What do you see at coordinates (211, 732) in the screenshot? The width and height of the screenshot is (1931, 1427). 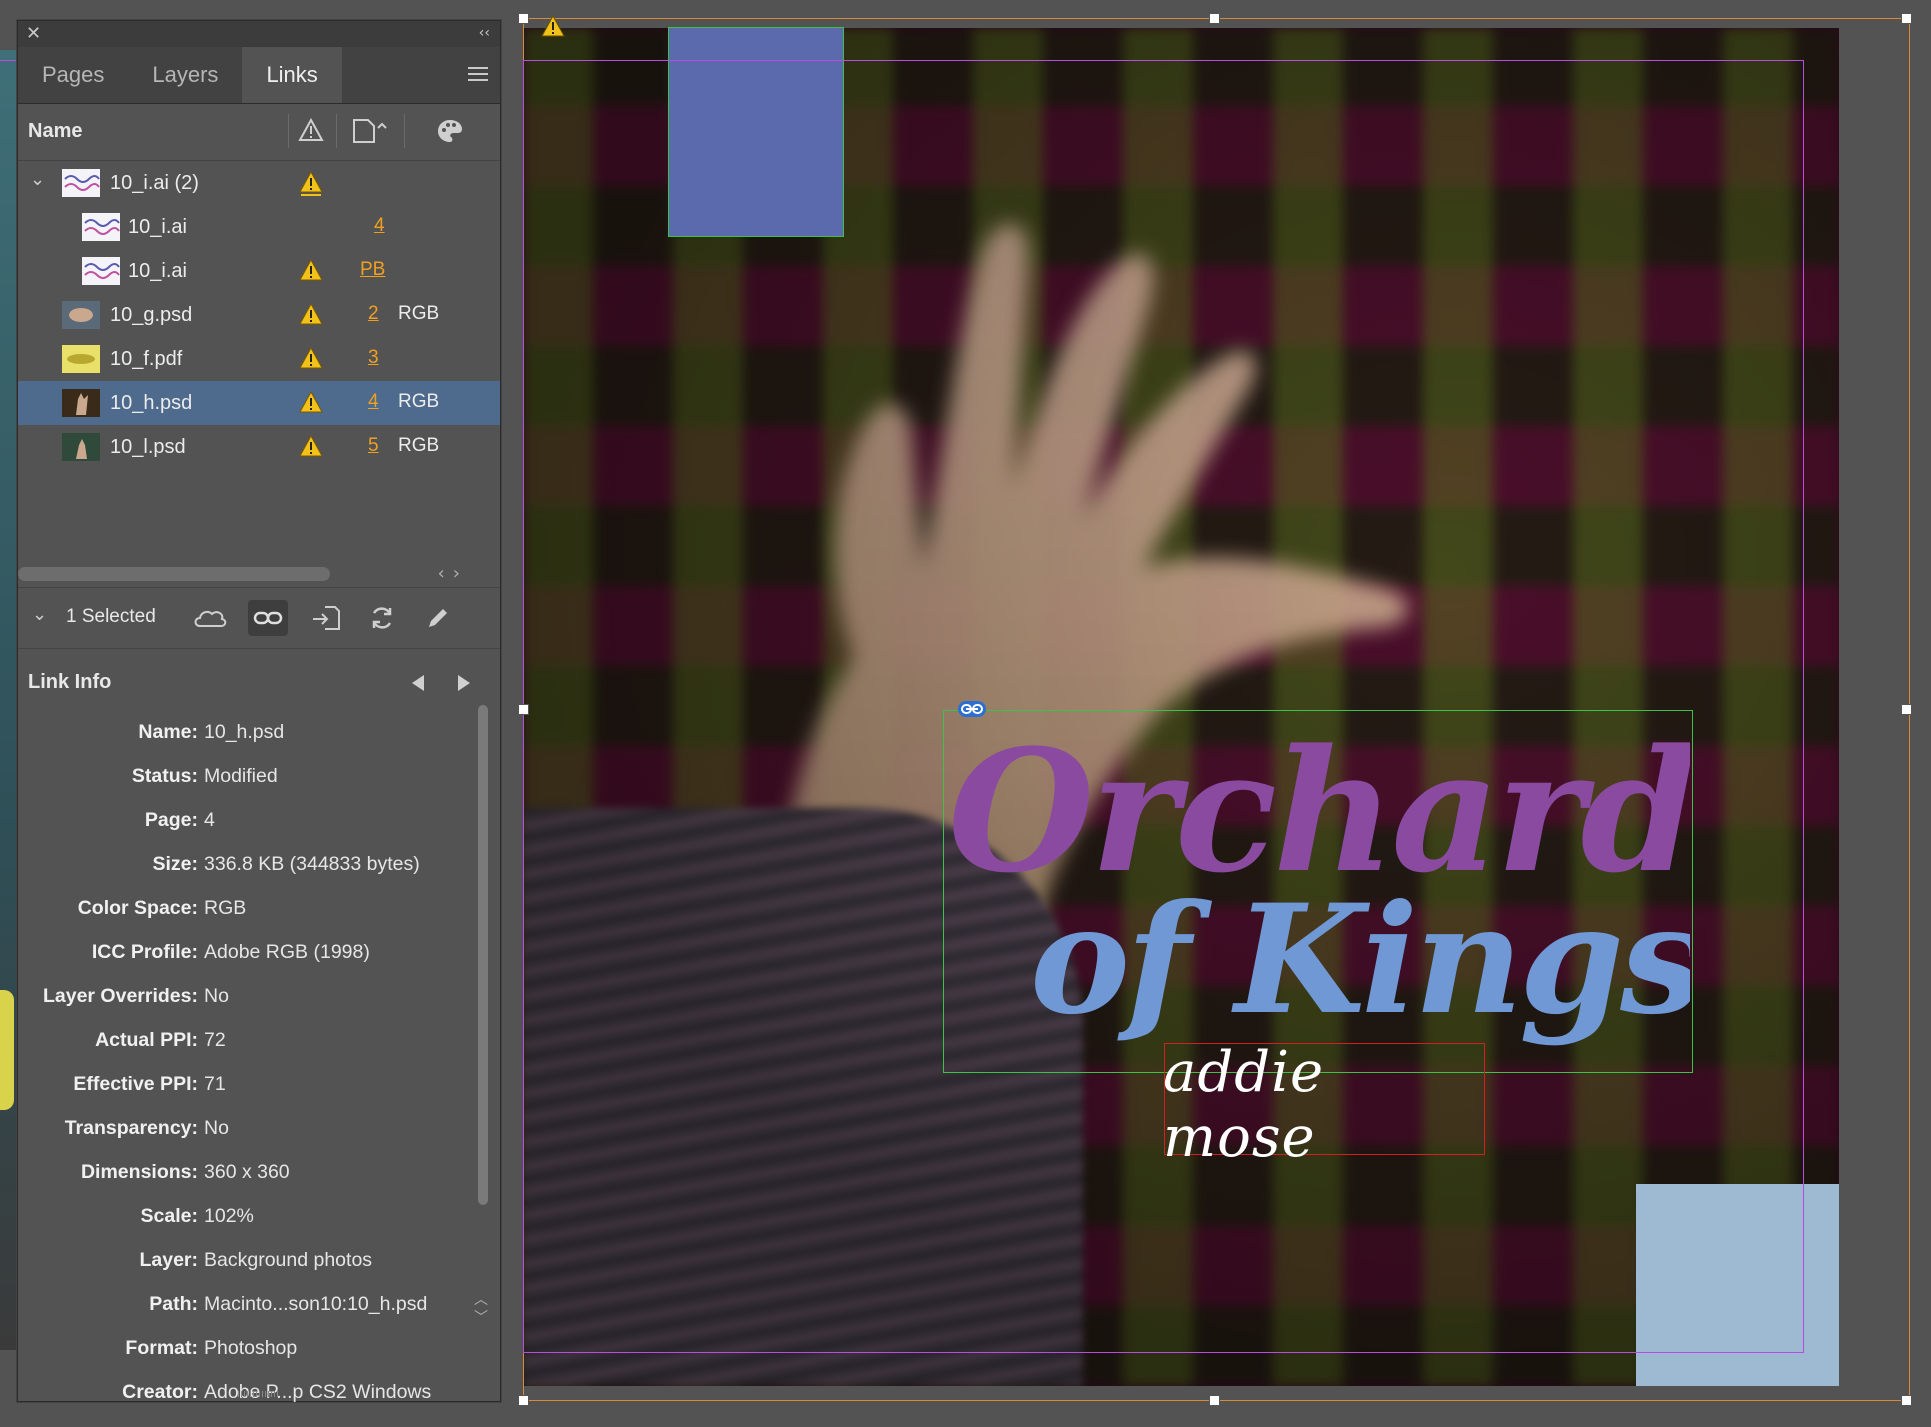 I see `info-row-name: Name: 10_h.psd` at bounding box center [211, 732].